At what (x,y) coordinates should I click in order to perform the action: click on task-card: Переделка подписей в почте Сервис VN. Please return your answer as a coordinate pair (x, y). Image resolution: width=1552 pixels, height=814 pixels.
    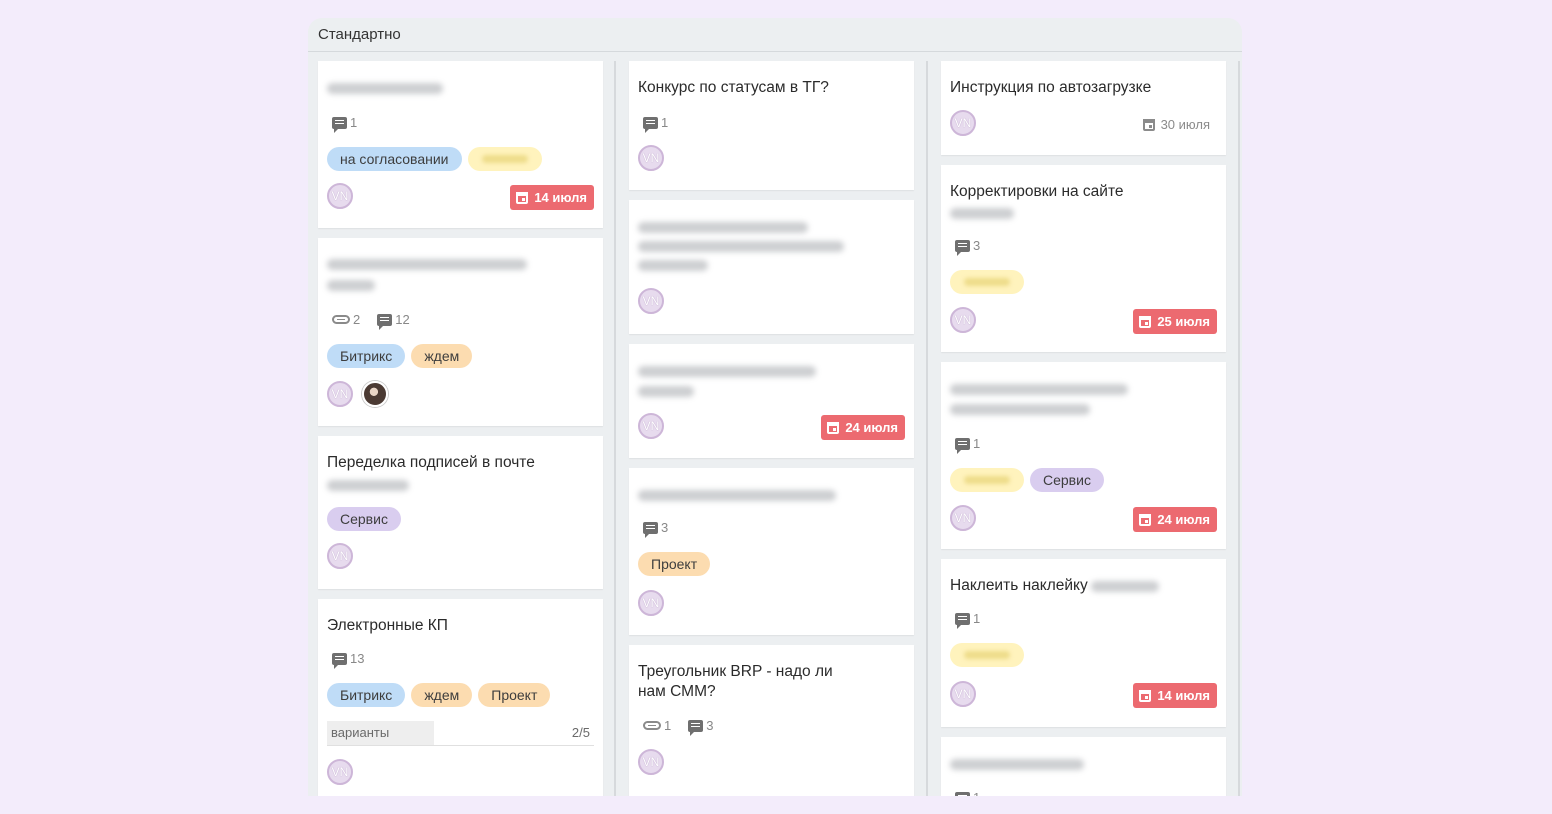
    Looking at the image, I should click on (460, 512).